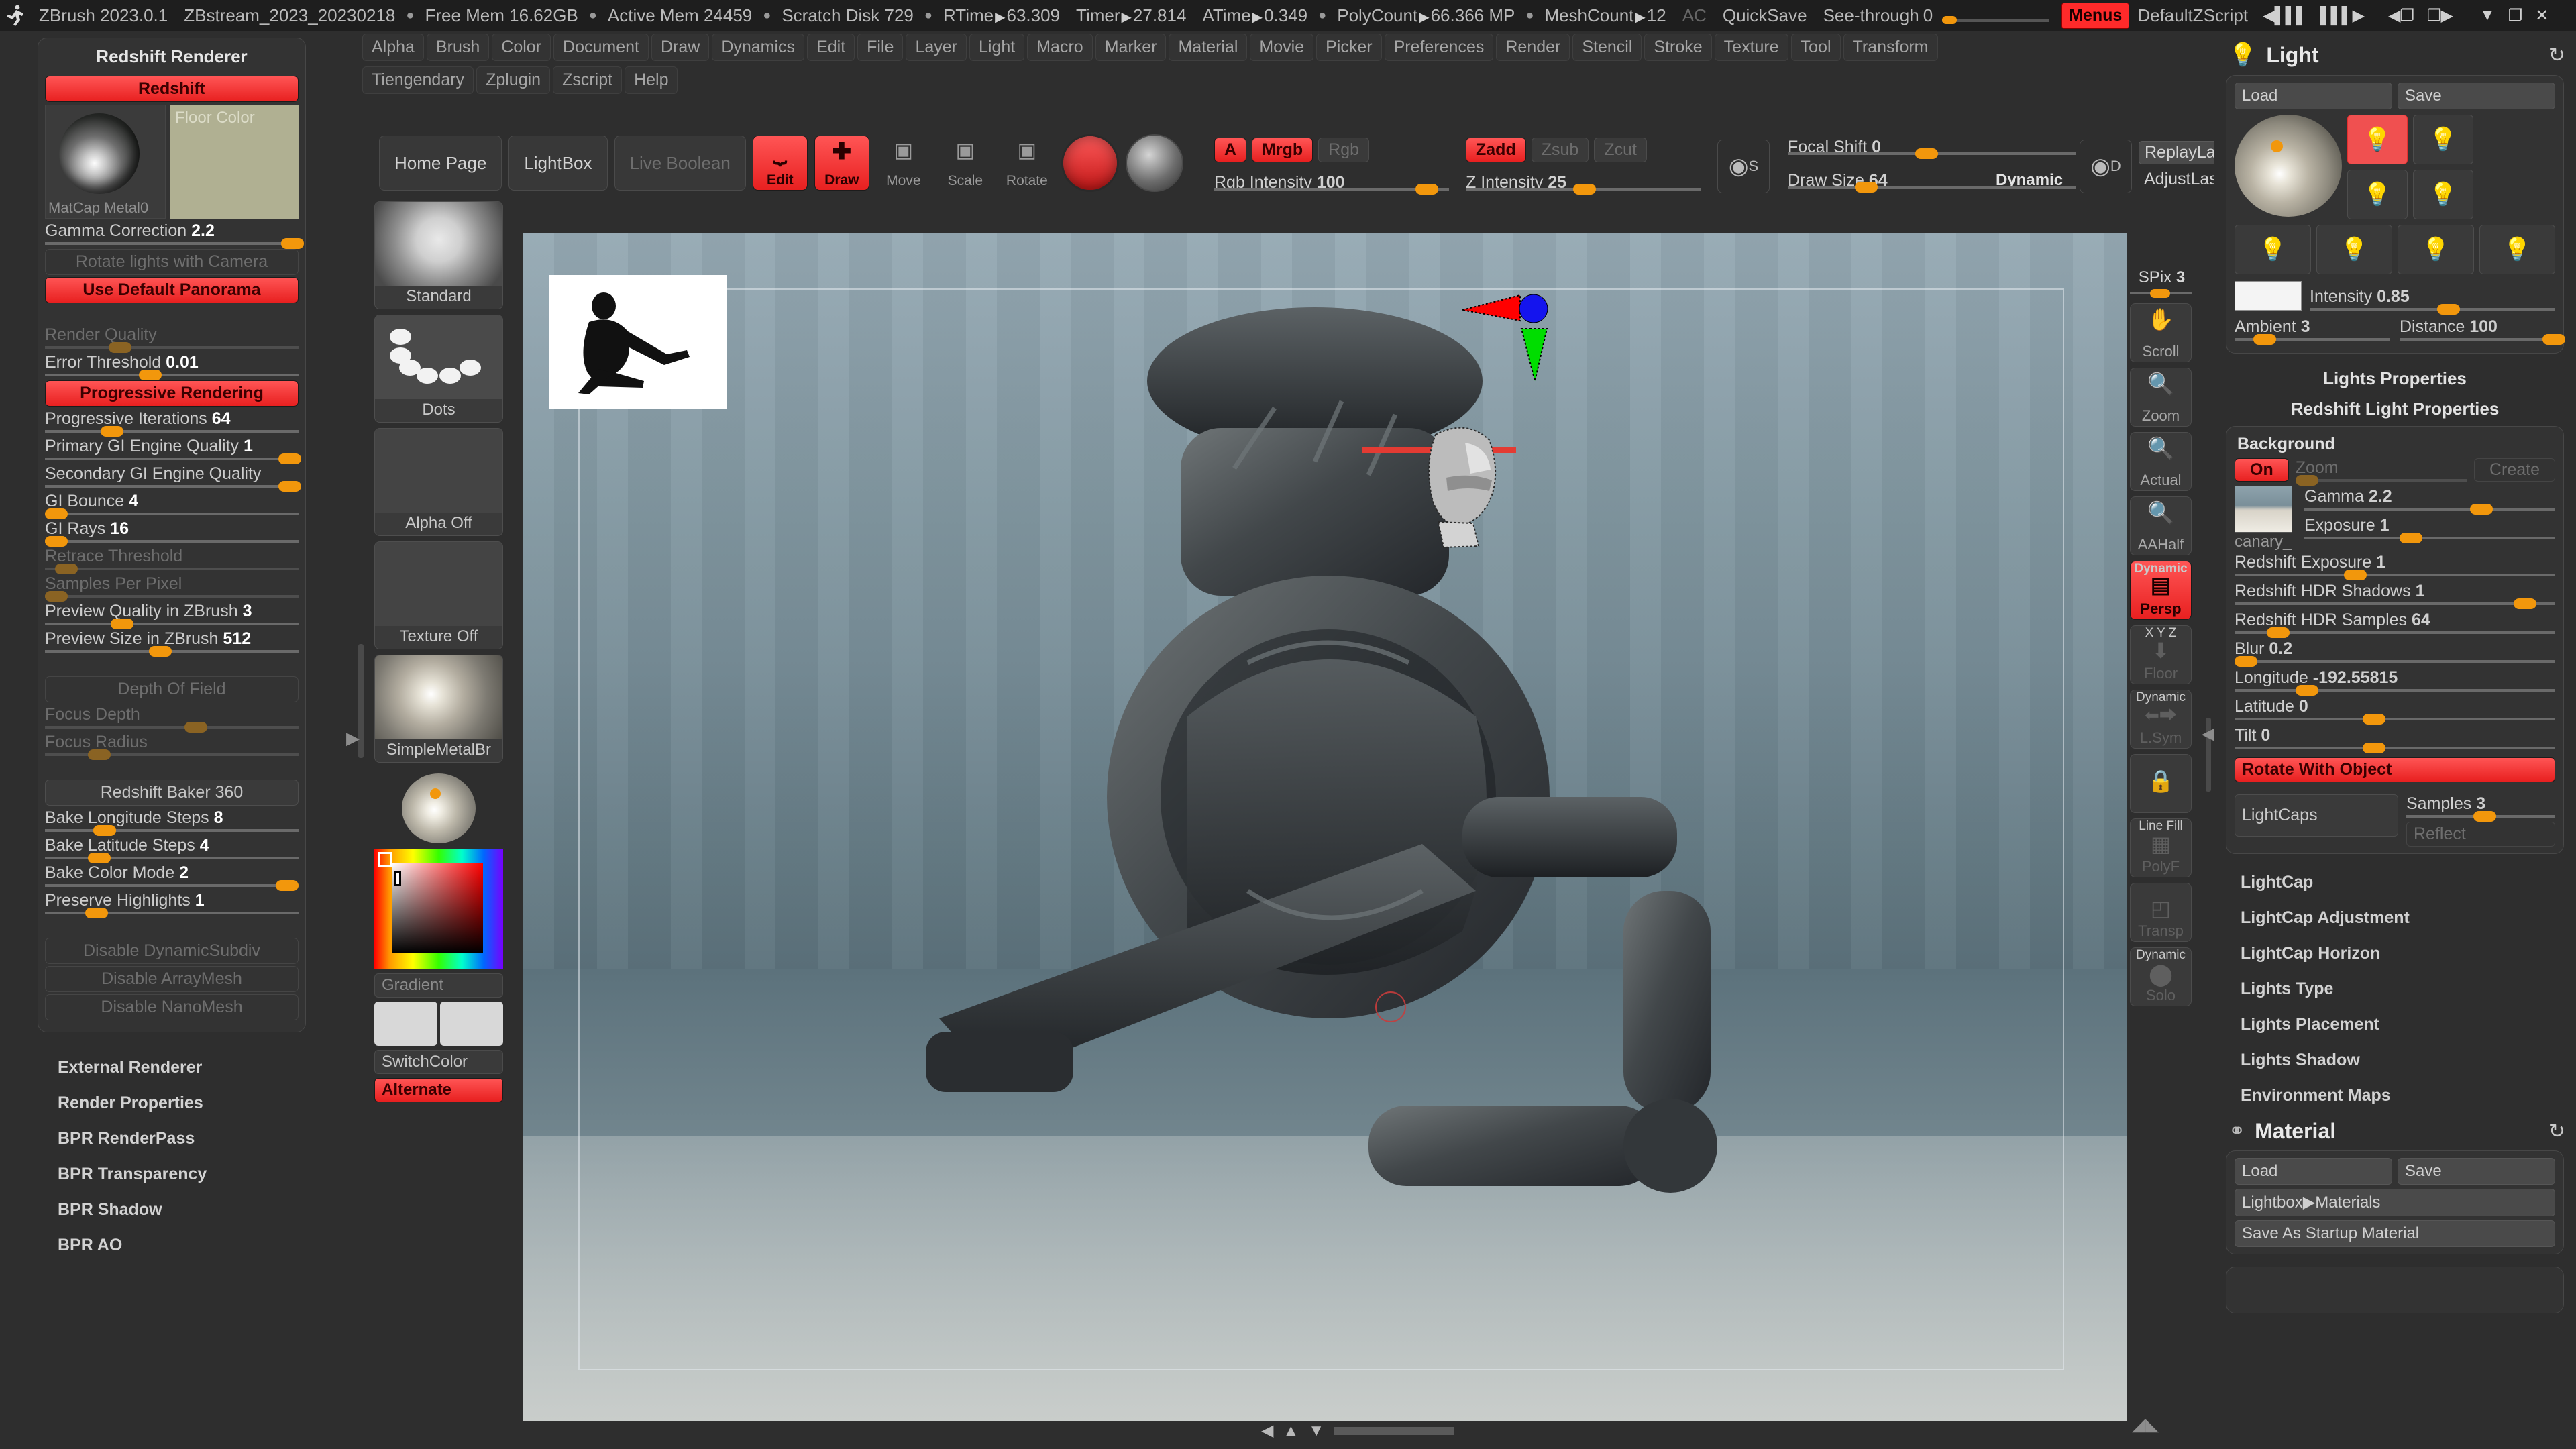 The image size is (2576, 1449). I want to click on link-external-renderer: External Renderer, so click(182, 1067).